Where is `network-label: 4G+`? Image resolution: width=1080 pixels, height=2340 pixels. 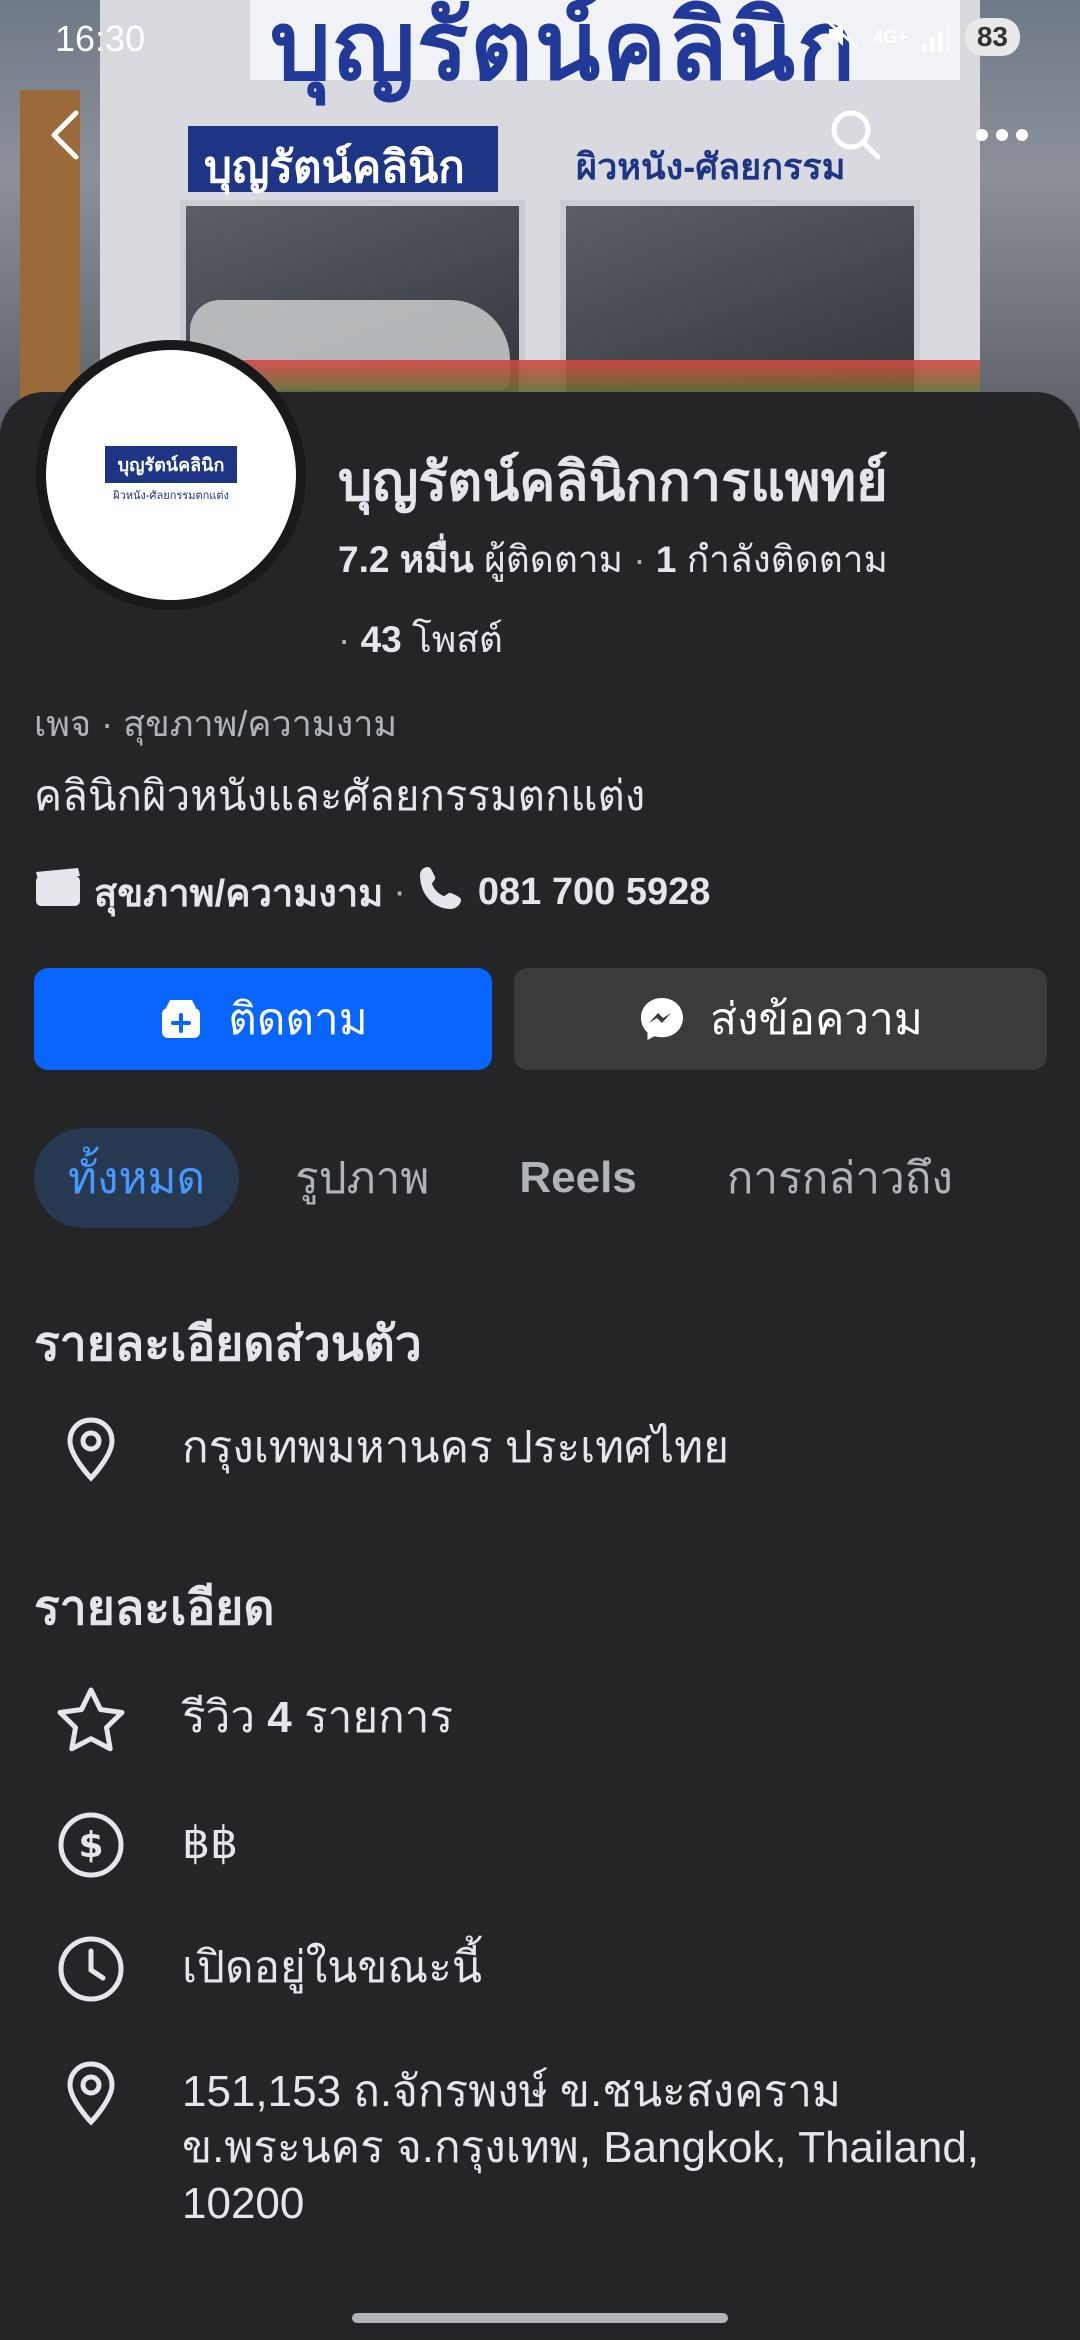
network-label: 4G+ is located at coordinates (890, 36).